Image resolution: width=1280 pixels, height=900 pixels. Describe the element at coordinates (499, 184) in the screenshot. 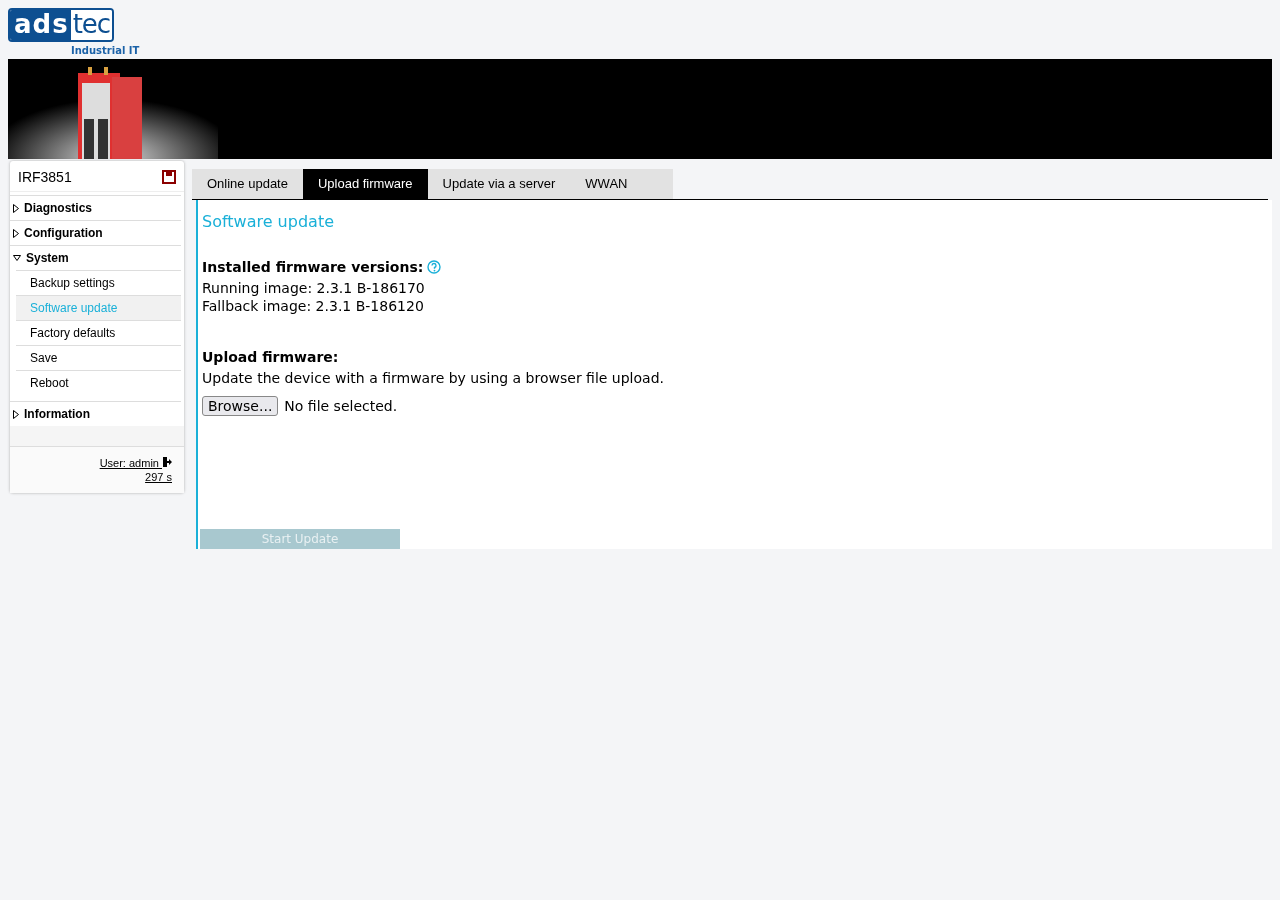

I see `tab: Update via a server` at that location.